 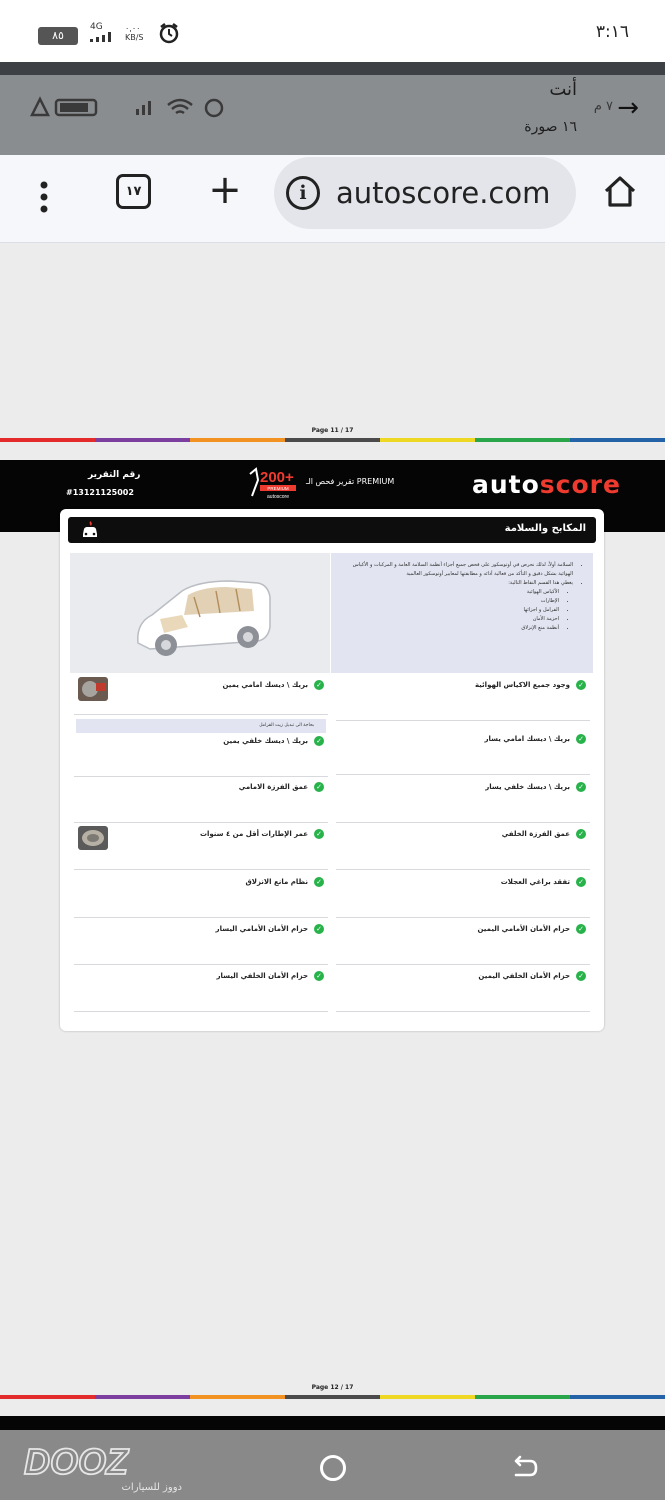 I want to click on watermark-brand: DOOZ, so click(x=77, y=1461).